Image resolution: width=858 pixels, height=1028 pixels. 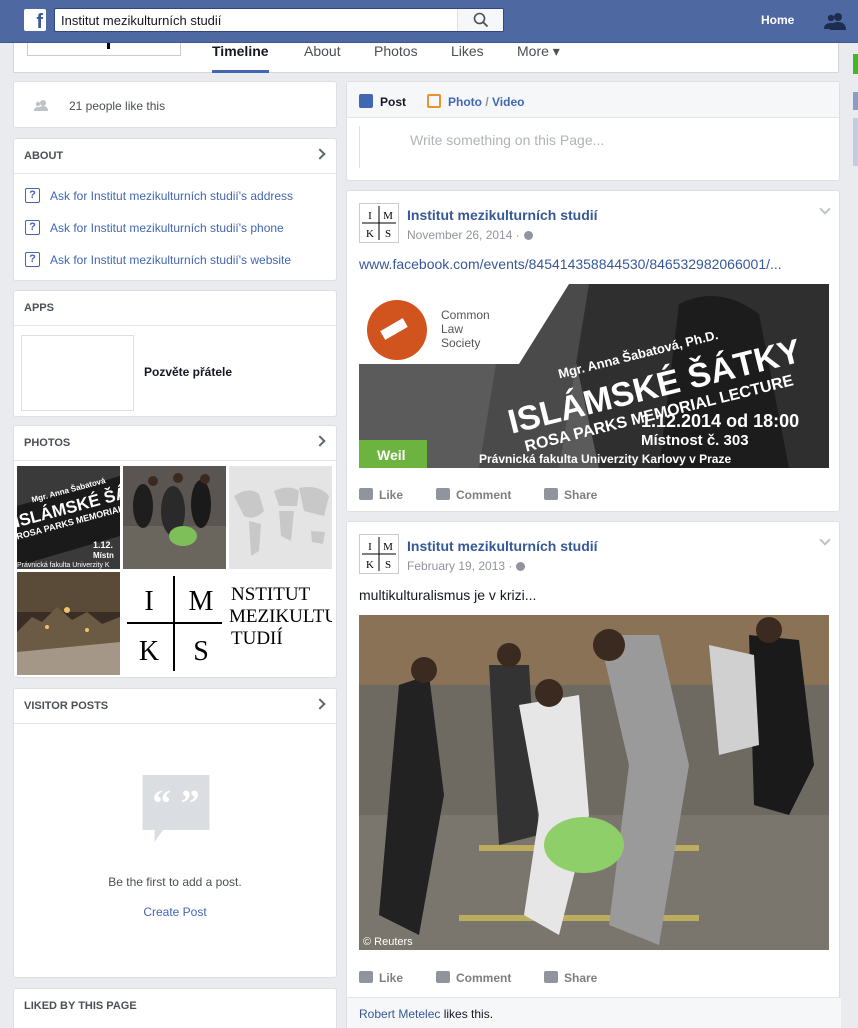 What do you see at coordinates (465, 315) in the screenshot?
I see `image-logo-line1: Common` at bounding box center [465, 315].